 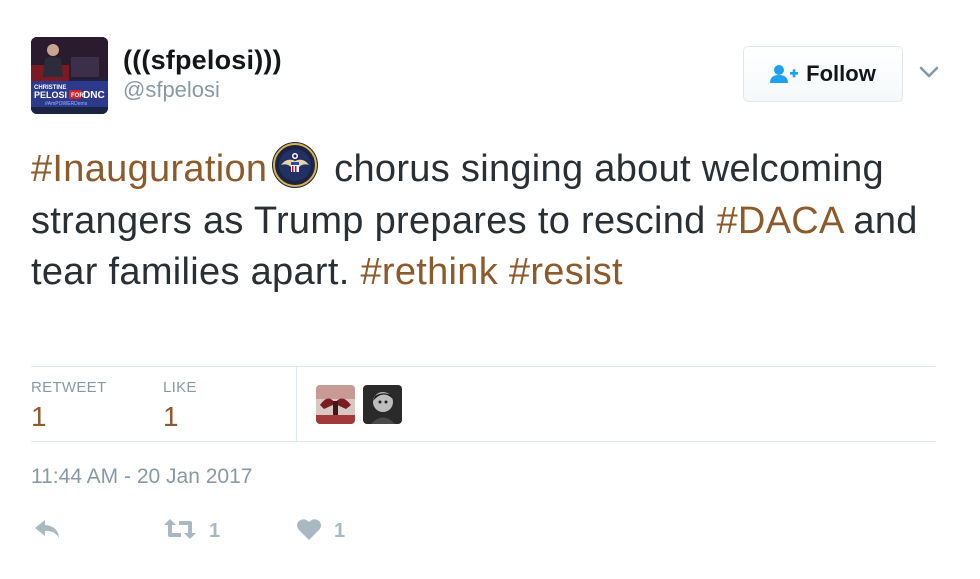 I want to click on user-info: (((sfpelosi))) @sfpelosi, so click(x=202, y=74).